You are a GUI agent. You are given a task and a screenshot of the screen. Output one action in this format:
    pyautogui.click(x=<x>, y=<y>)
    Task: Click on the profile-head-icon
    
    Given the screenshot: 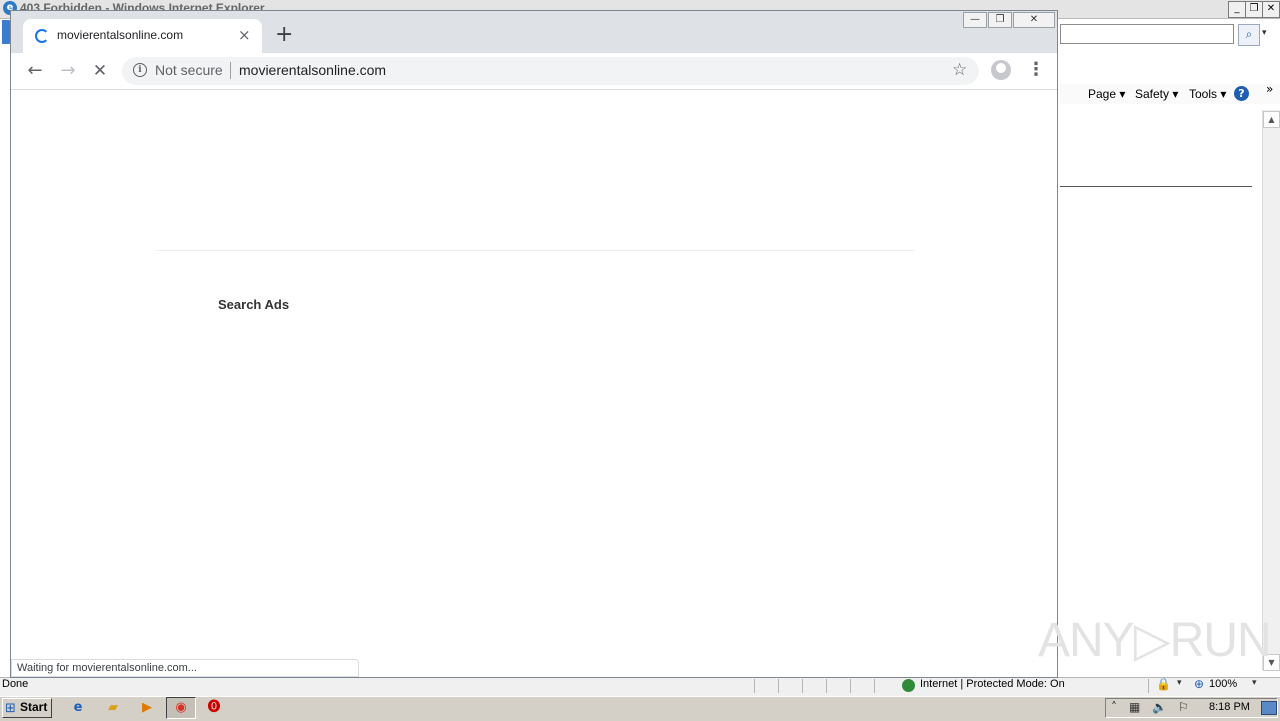 What is the action you would take?
    pyautogui.click(x=1001, y=68)
    